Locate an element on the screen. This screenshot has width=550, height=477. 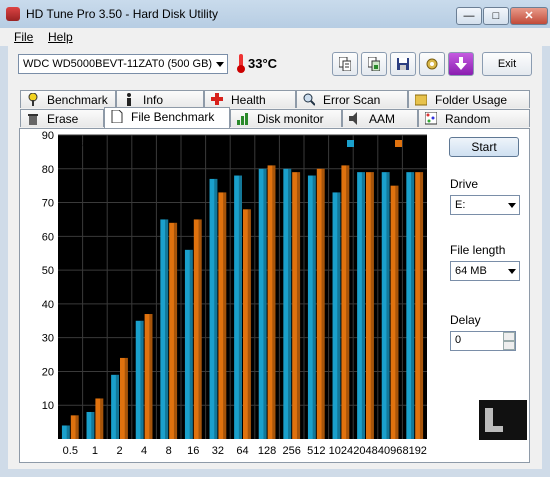
x-tick-label: 0.5 is located at coordinates (70, 451).